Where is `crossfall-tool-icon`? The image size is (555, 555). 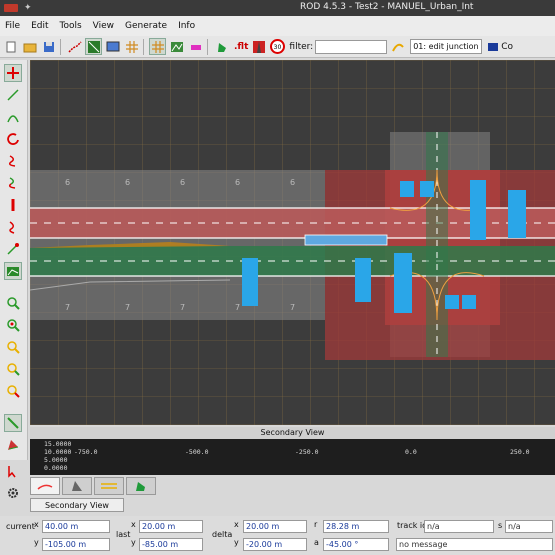 crossfall-tool-icon is located at coordinates (13, 227).